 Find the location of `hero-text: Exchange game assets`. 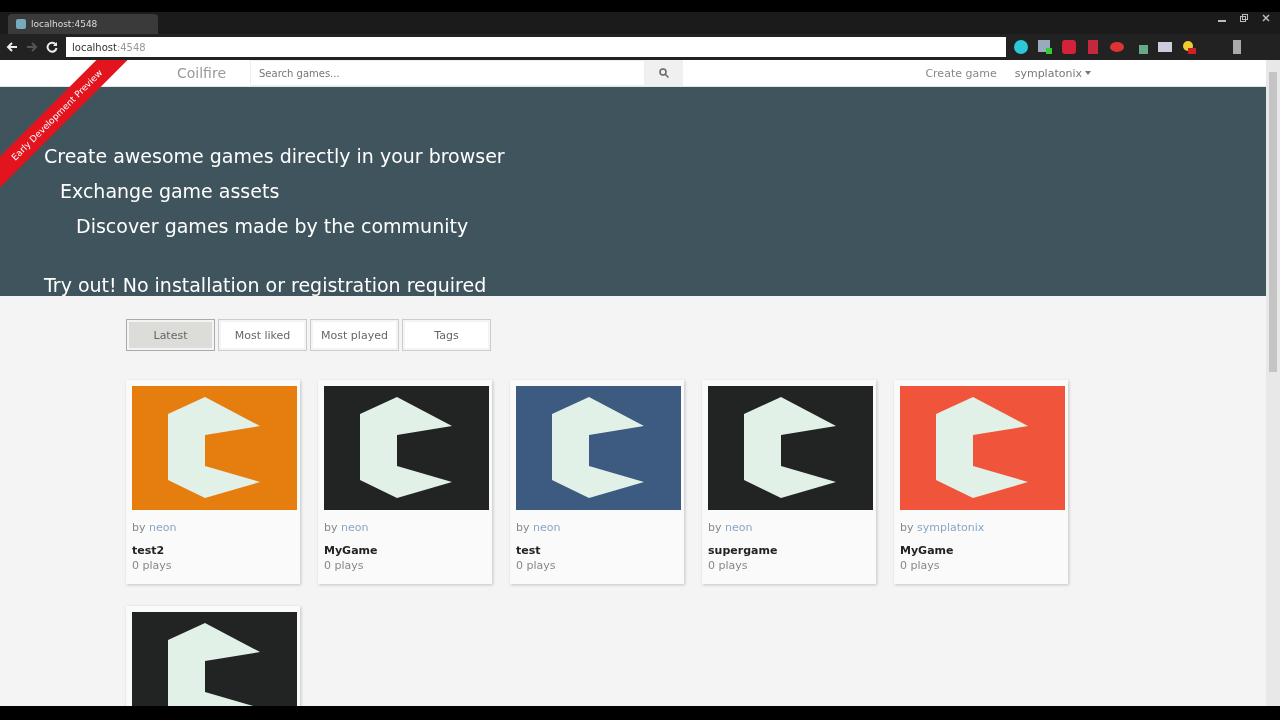

hero-text: Exchange game assets is located at coordinates (170, 191).